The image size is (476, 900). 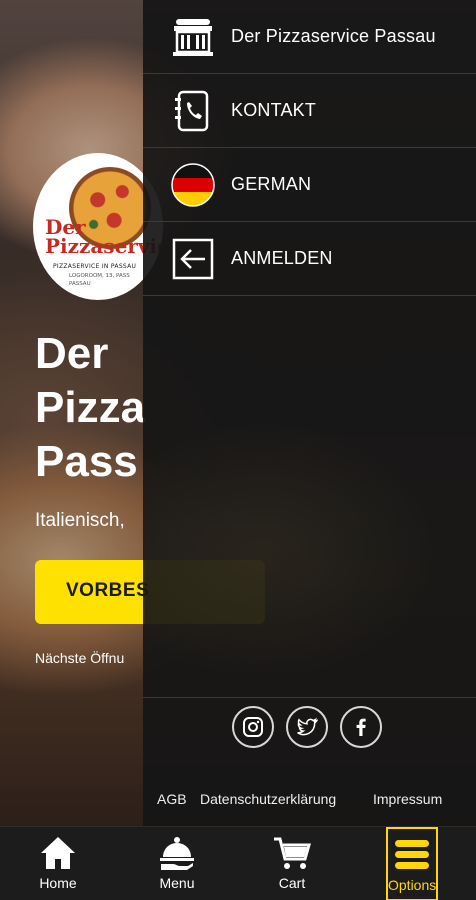 What do you see at coordinates (95, 266) in the screenshot?
I see `logo-tagline: PIZZASERVICE IN PASSAU` at bounding box center [95, 266].